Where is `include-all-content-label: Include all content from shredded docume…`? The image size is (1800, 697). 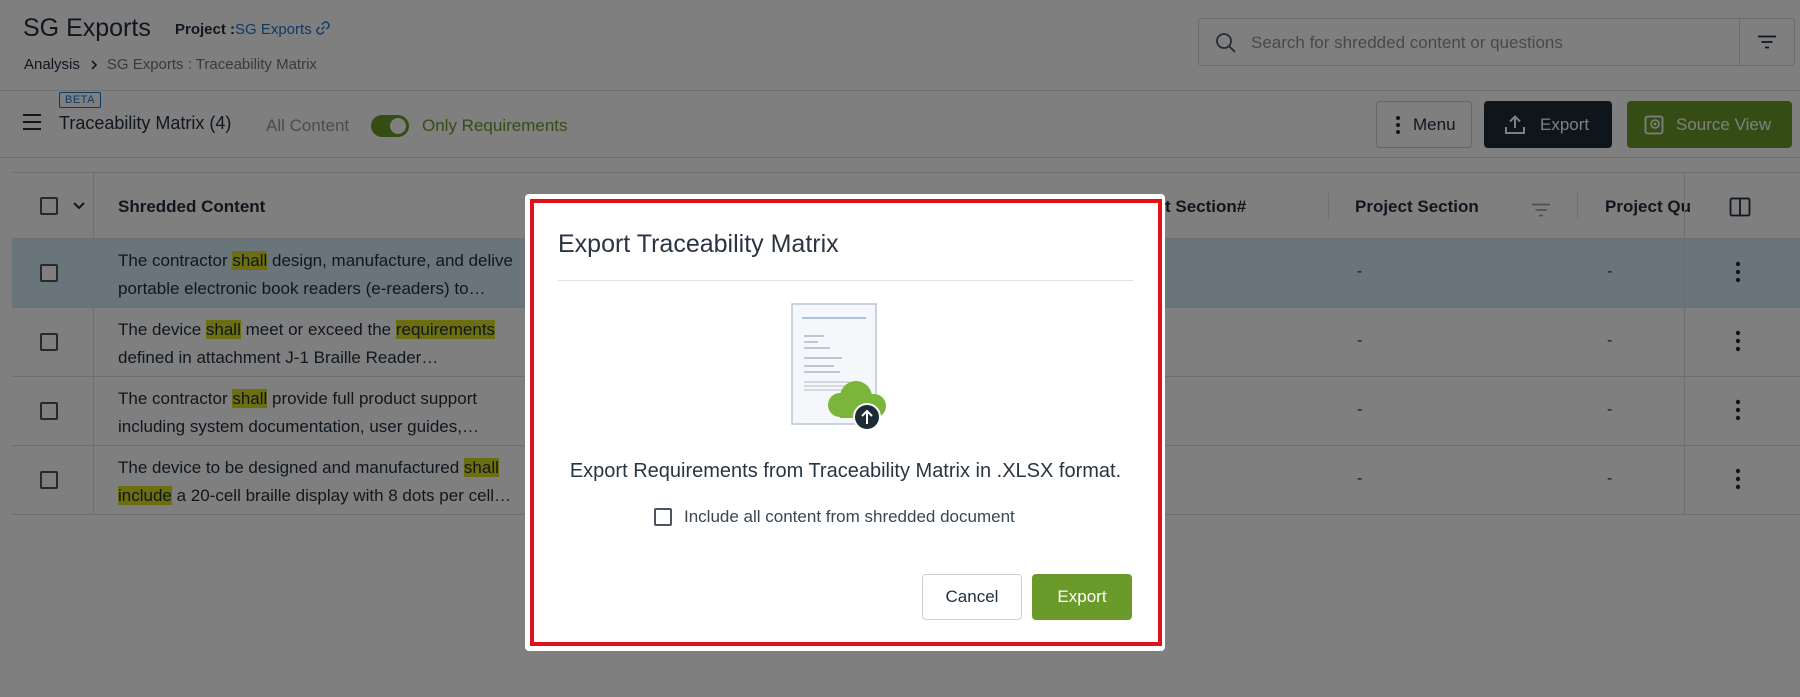 include-all-content-label: Include all content from shredded docume… is located at coordinates (849, 517).